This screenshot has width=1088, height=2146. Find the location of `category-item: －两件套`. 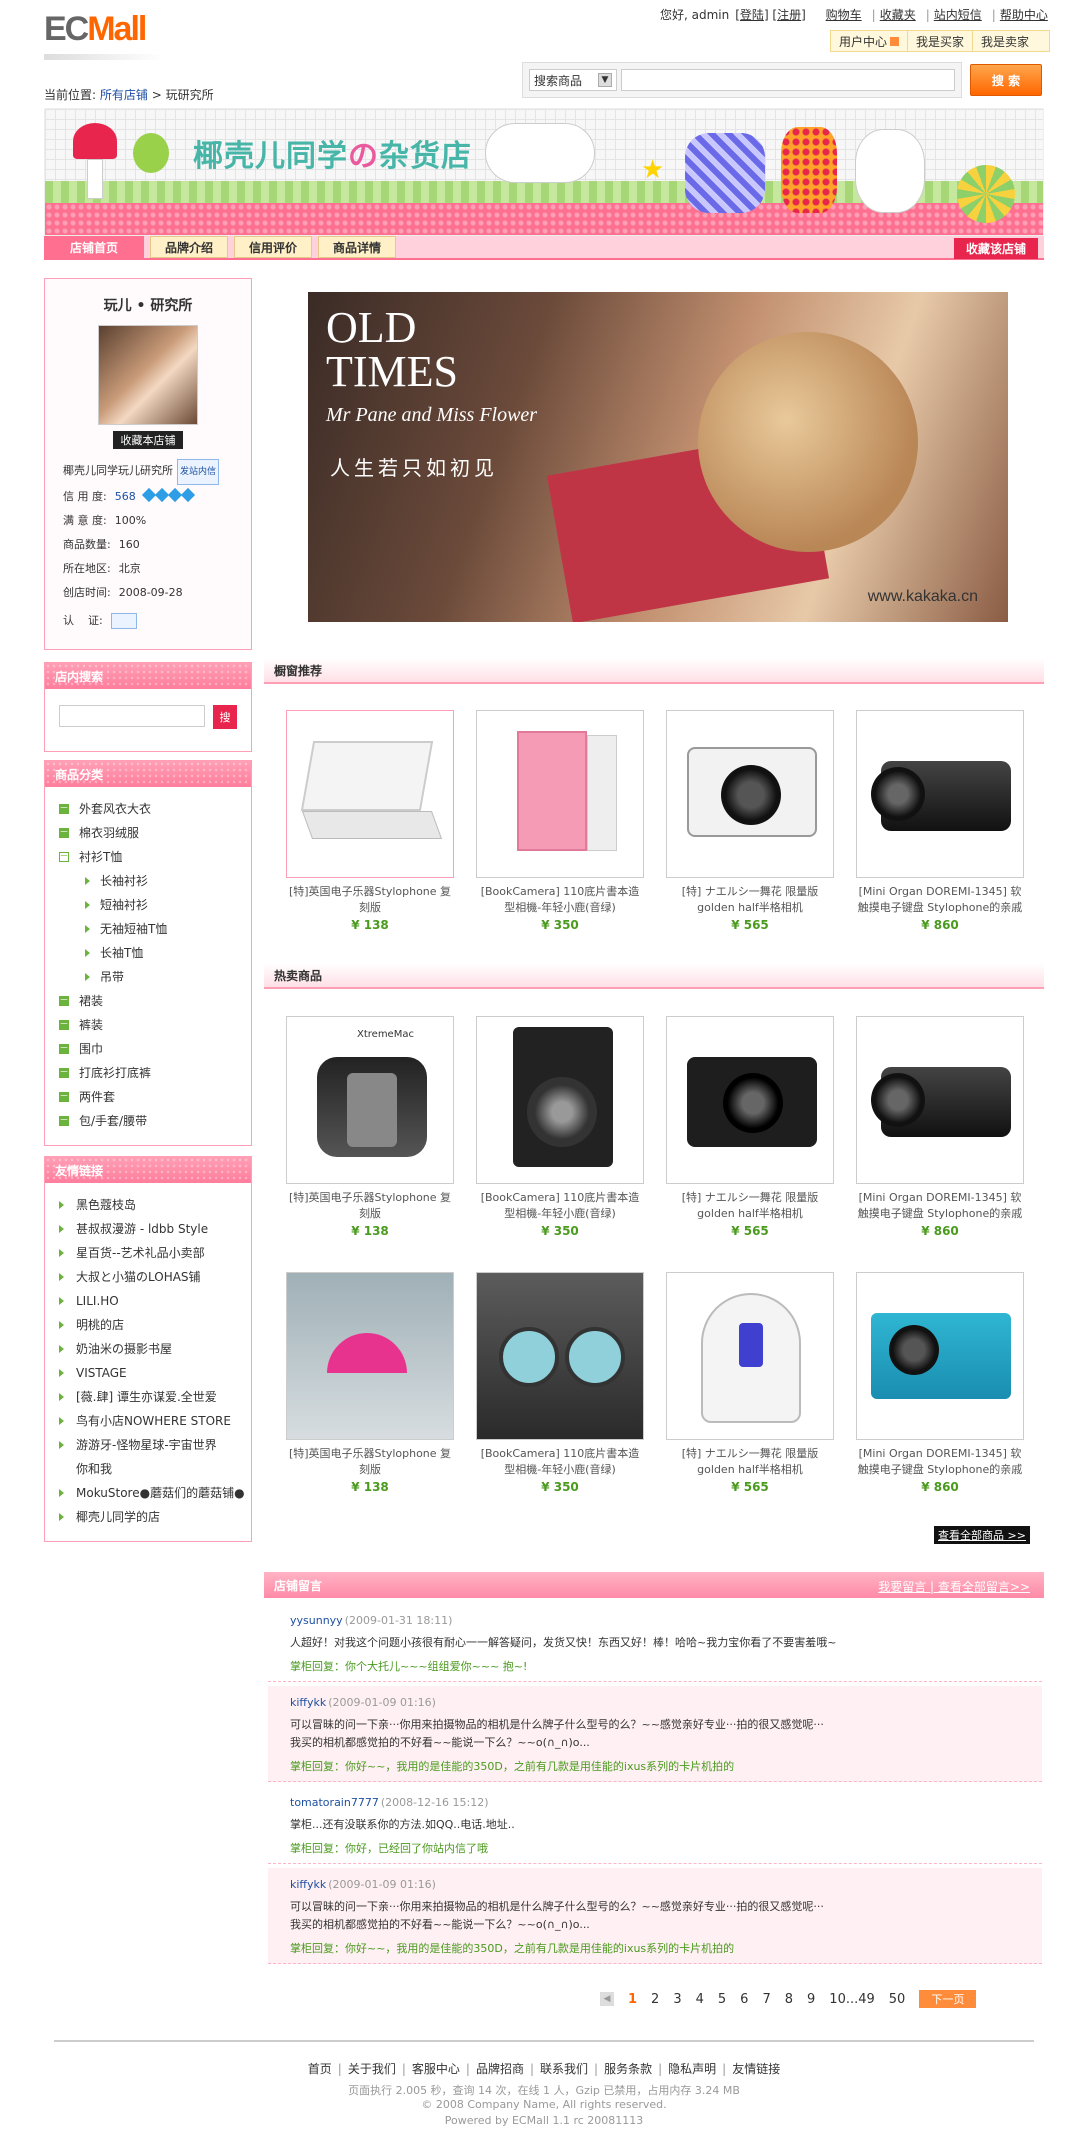

category-item: －两件套 is located at coordinates (148, 1097).